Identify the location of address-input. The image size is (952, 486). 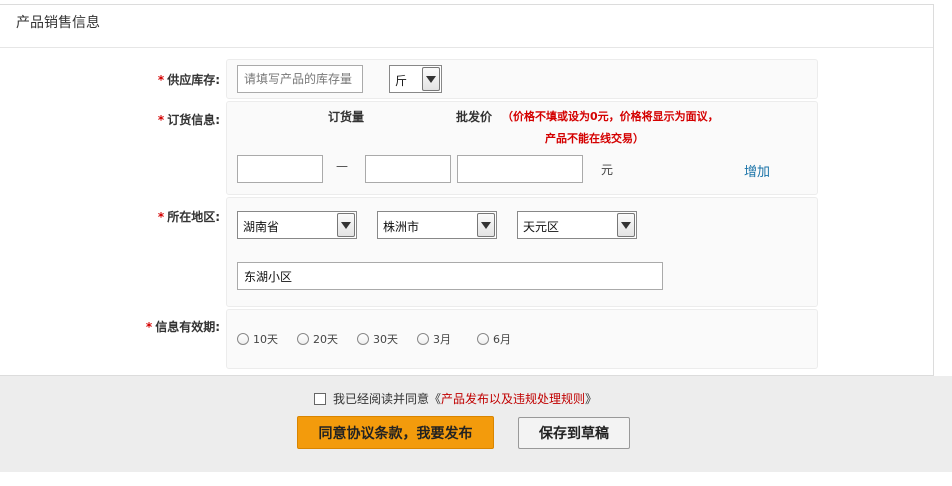
(450, 276).